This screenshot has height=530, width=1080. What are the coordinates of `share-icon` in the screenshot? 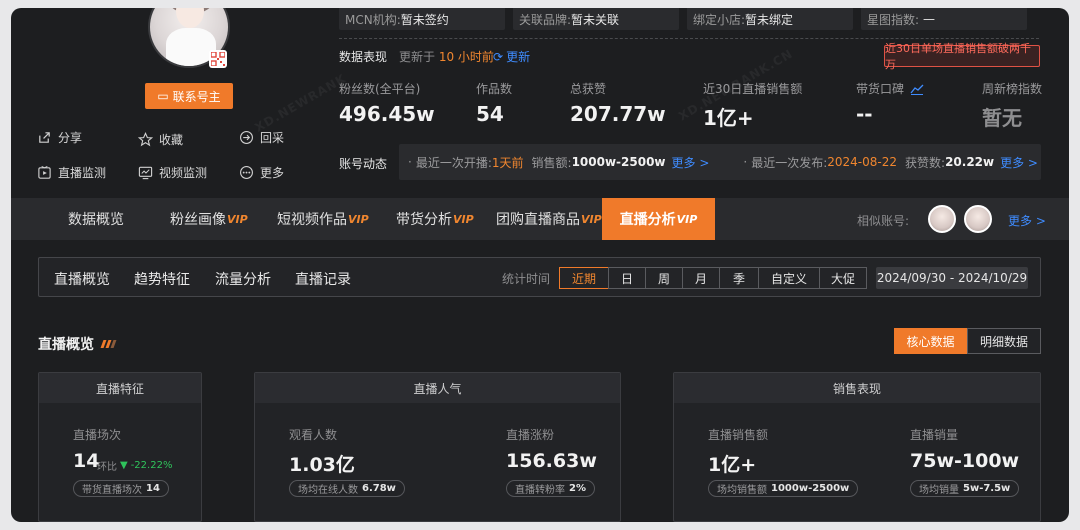 It's located at (44, 137).